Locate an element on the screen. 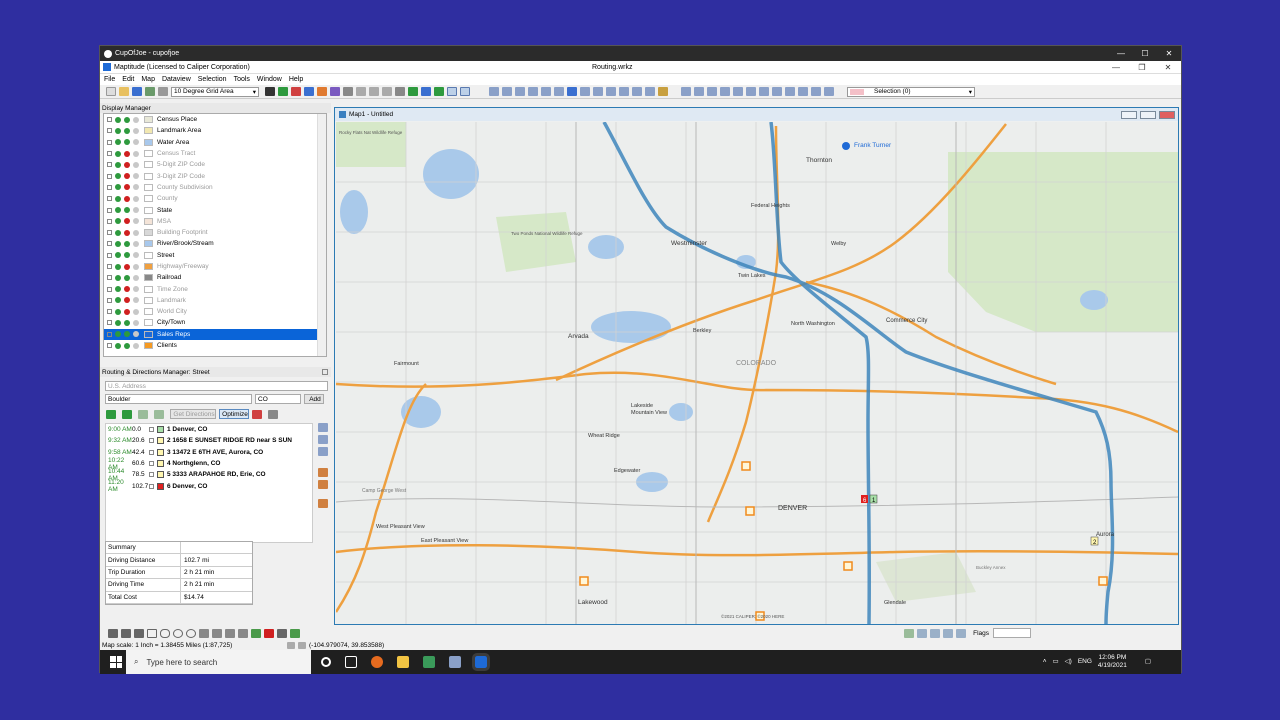 The image size is (1280, 720). select-line-icon is located at coordinates (738, 91).